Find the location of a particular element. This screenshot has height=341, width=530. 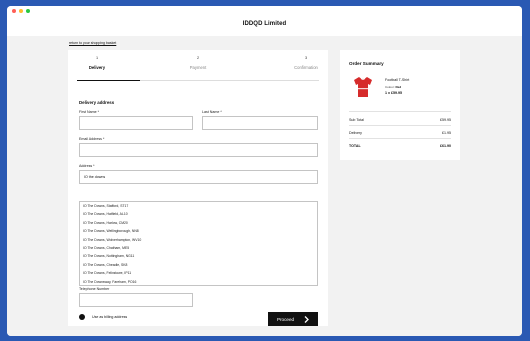

return-to-basket-link: return to your shopping basket is located at coordinates (92, 43).